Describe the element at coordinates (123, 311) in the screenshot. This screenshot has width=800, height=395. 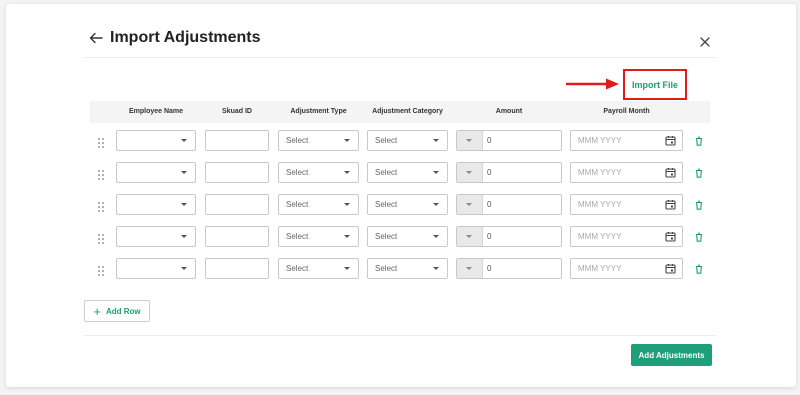
I see `add-row-label: Add Row` at that location.